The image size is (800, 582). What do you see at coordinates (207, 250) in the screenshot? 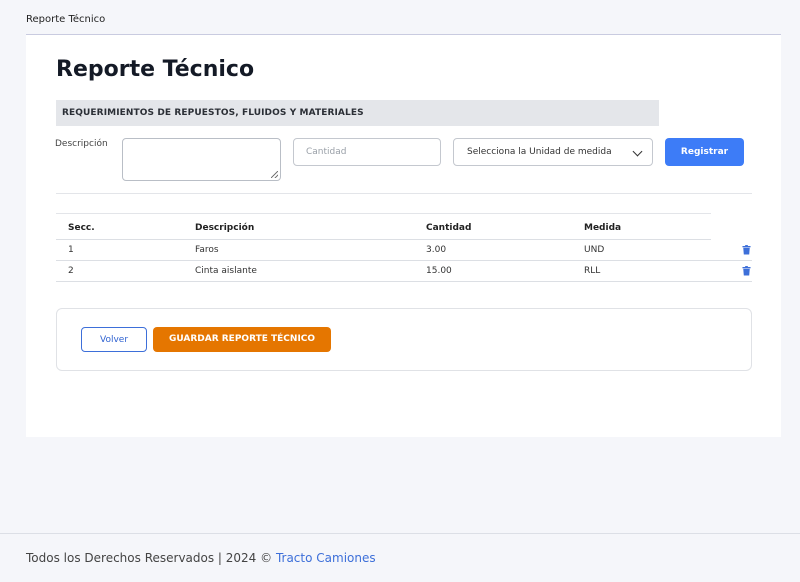
I see `cell-descripcion: Faros` at bounding box center [207, 250].